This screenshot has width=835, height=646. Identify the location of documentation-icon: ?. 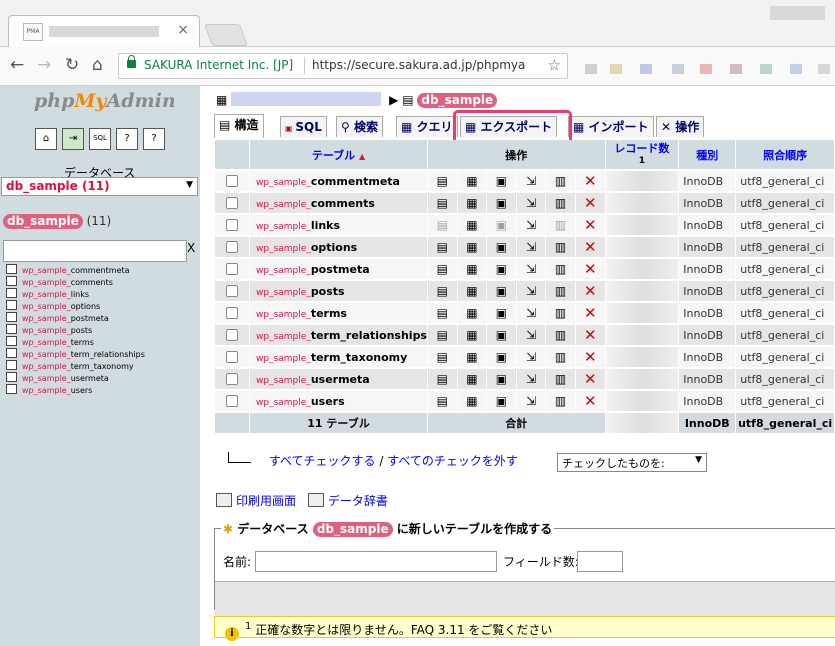
(154, 139).